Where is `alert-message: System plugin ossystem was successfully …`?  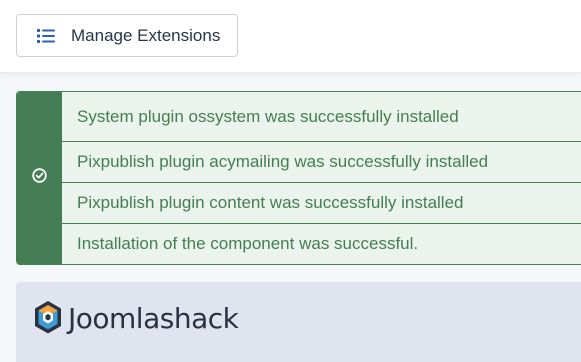
alert-message: System plugin ossystem was successfully … is located at coordinates (268, 116).